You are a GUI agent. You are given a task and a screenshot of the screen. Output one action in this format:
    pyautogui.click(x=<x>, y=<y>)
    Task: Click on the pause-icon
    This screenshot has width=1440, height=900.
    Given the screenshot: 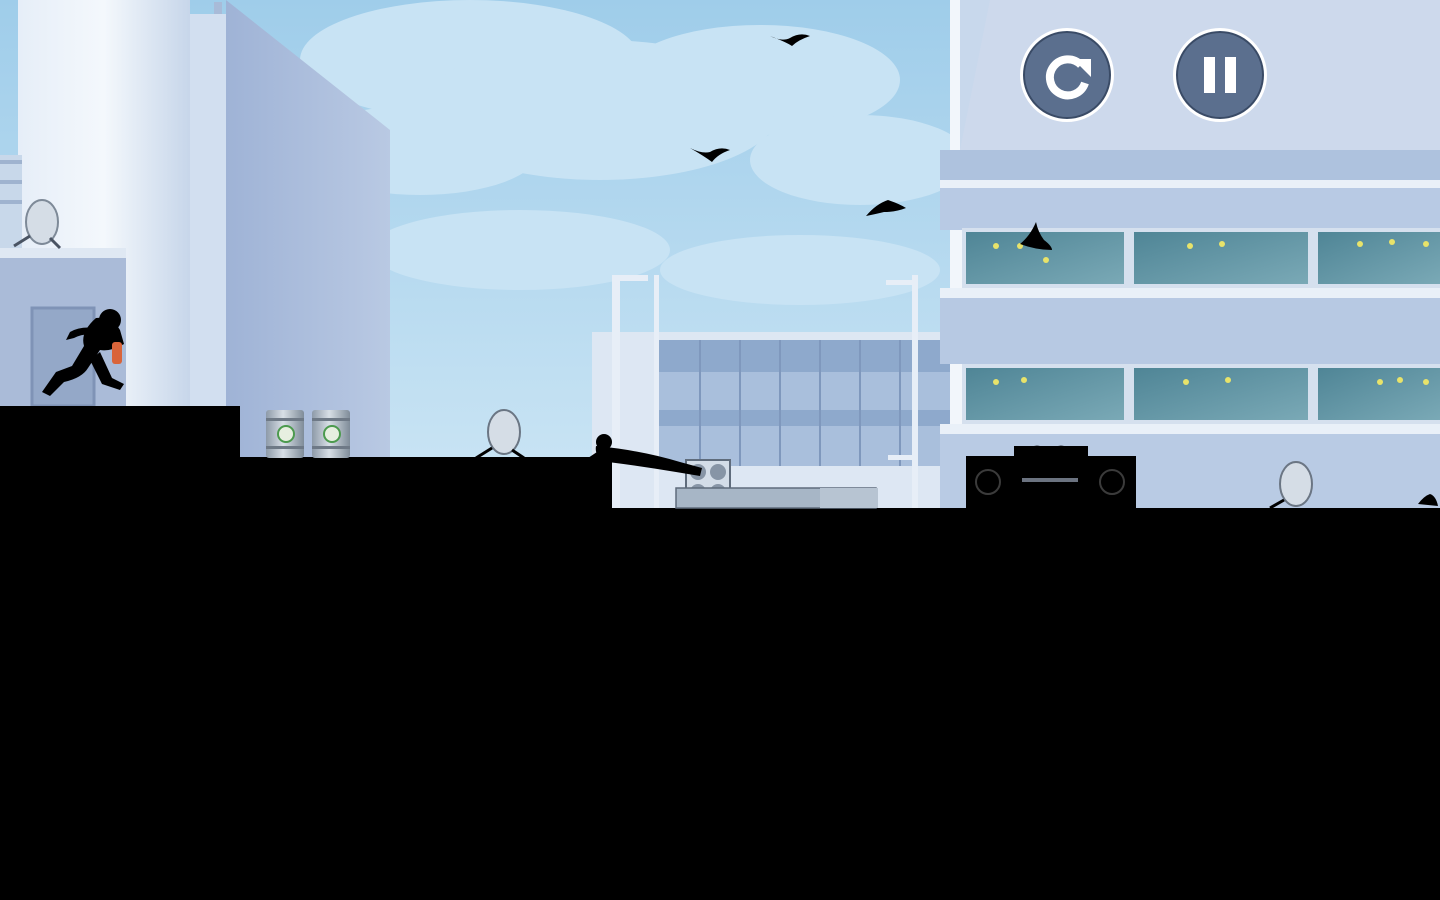 What is the action you would take?
    pyautogui.click(x=1220, y=75)
    